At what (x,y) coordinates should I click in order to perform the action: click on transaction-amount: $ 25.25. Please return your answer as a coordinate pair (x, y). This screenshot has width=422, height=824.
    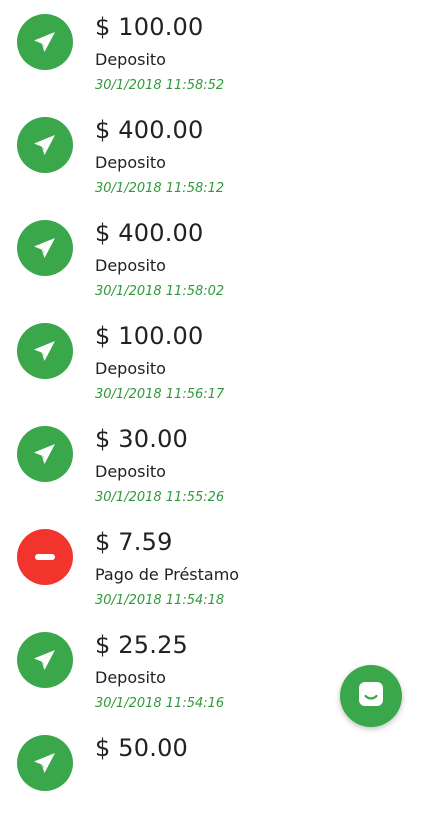
    Looking at the image, I should click on (142, 645).